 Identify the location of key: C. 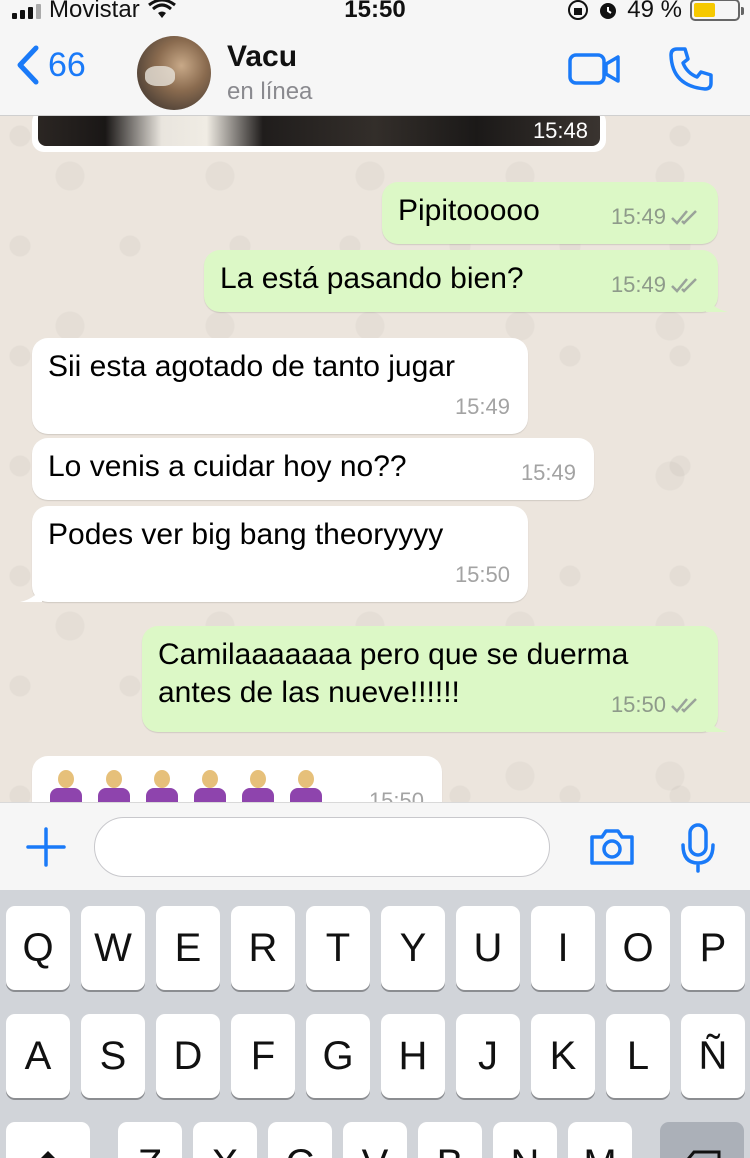
(300, 1140).